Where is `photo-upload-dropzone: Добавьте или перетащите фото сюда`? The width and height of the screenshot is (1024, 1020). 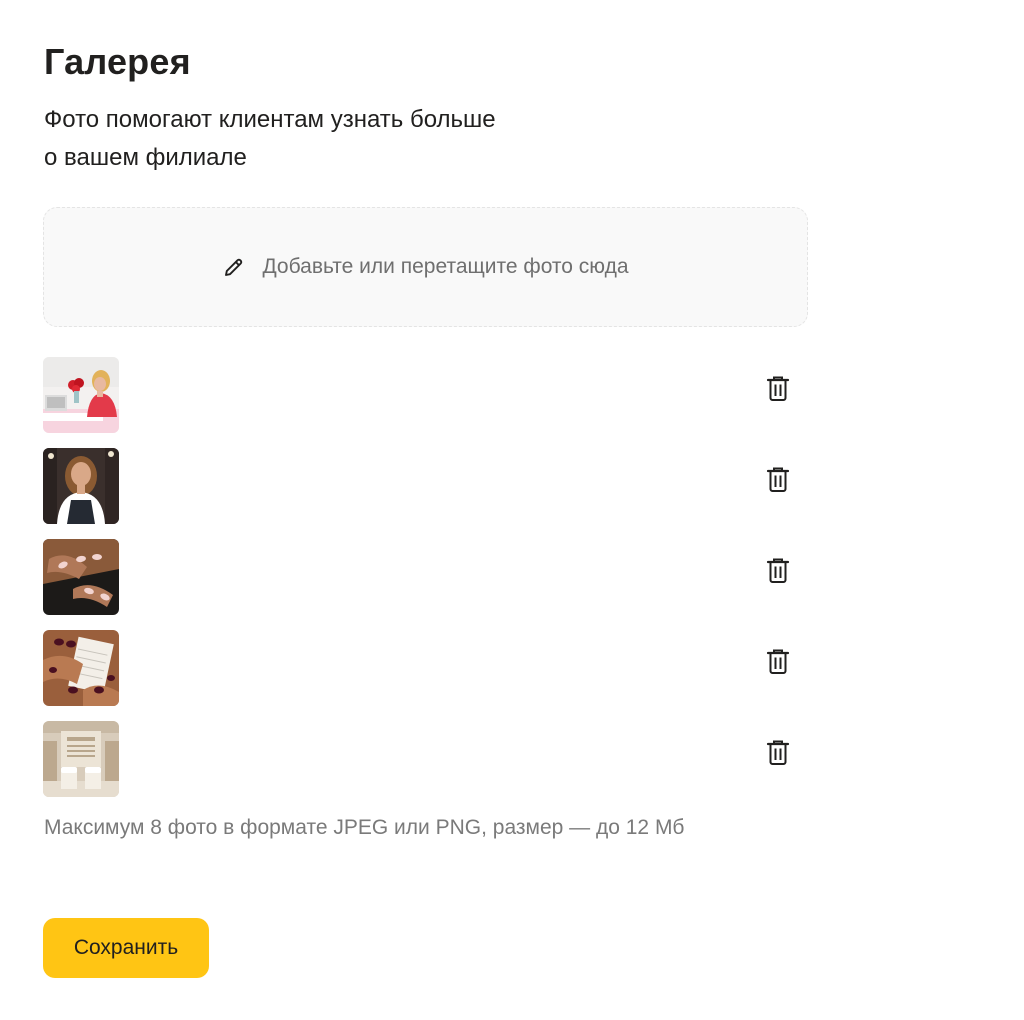 photo-upload-dropzone: Добавьте или перетащите фото сюда is located at coordinates (425, 267).